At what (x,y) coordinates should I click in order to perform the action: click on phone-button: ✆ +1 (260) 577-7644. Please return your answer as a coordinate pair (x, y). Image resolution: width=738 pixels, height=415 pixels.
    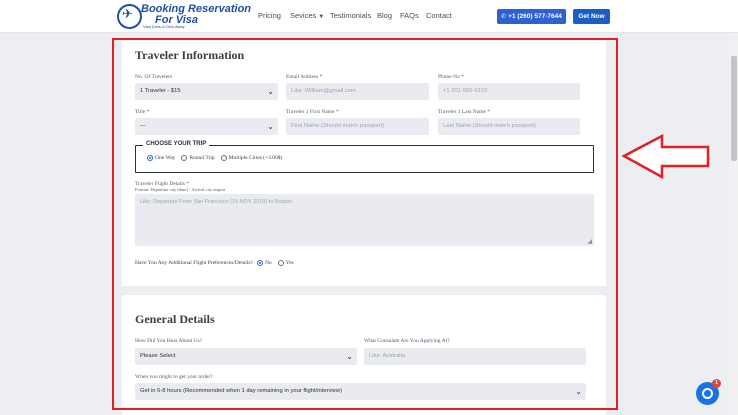
    Looking at the image, I should click on (531, 16).